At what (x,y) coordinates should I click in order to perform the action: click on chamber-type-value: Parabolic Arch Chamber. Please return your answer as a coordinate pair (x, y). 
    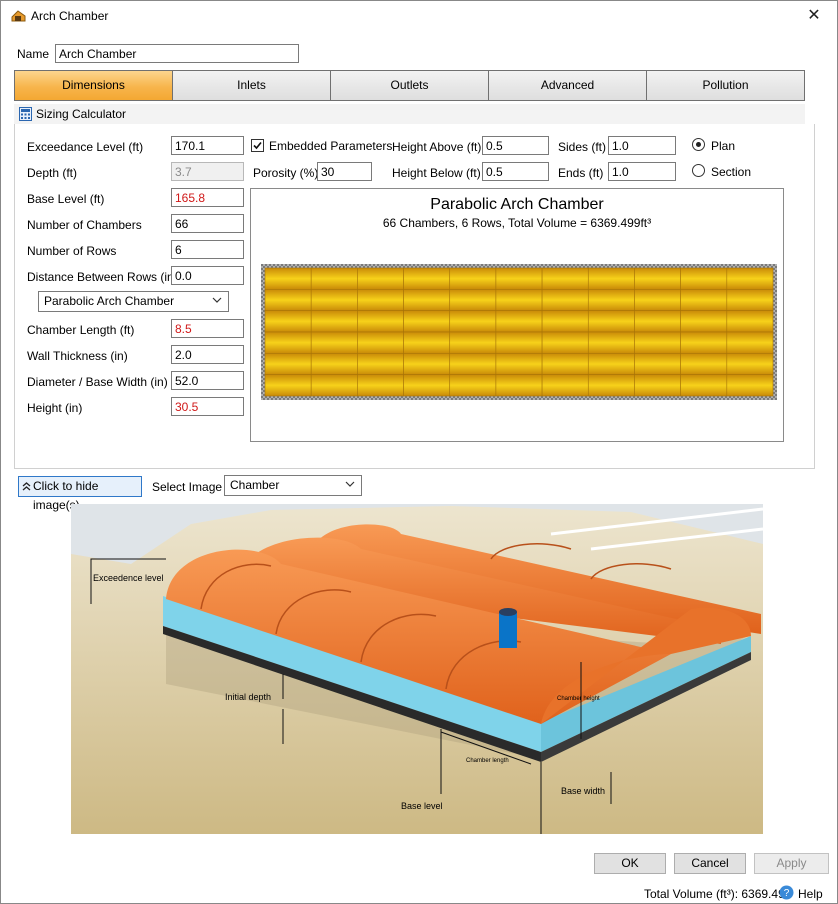
    Looking at the image, I should click on (109, 301).